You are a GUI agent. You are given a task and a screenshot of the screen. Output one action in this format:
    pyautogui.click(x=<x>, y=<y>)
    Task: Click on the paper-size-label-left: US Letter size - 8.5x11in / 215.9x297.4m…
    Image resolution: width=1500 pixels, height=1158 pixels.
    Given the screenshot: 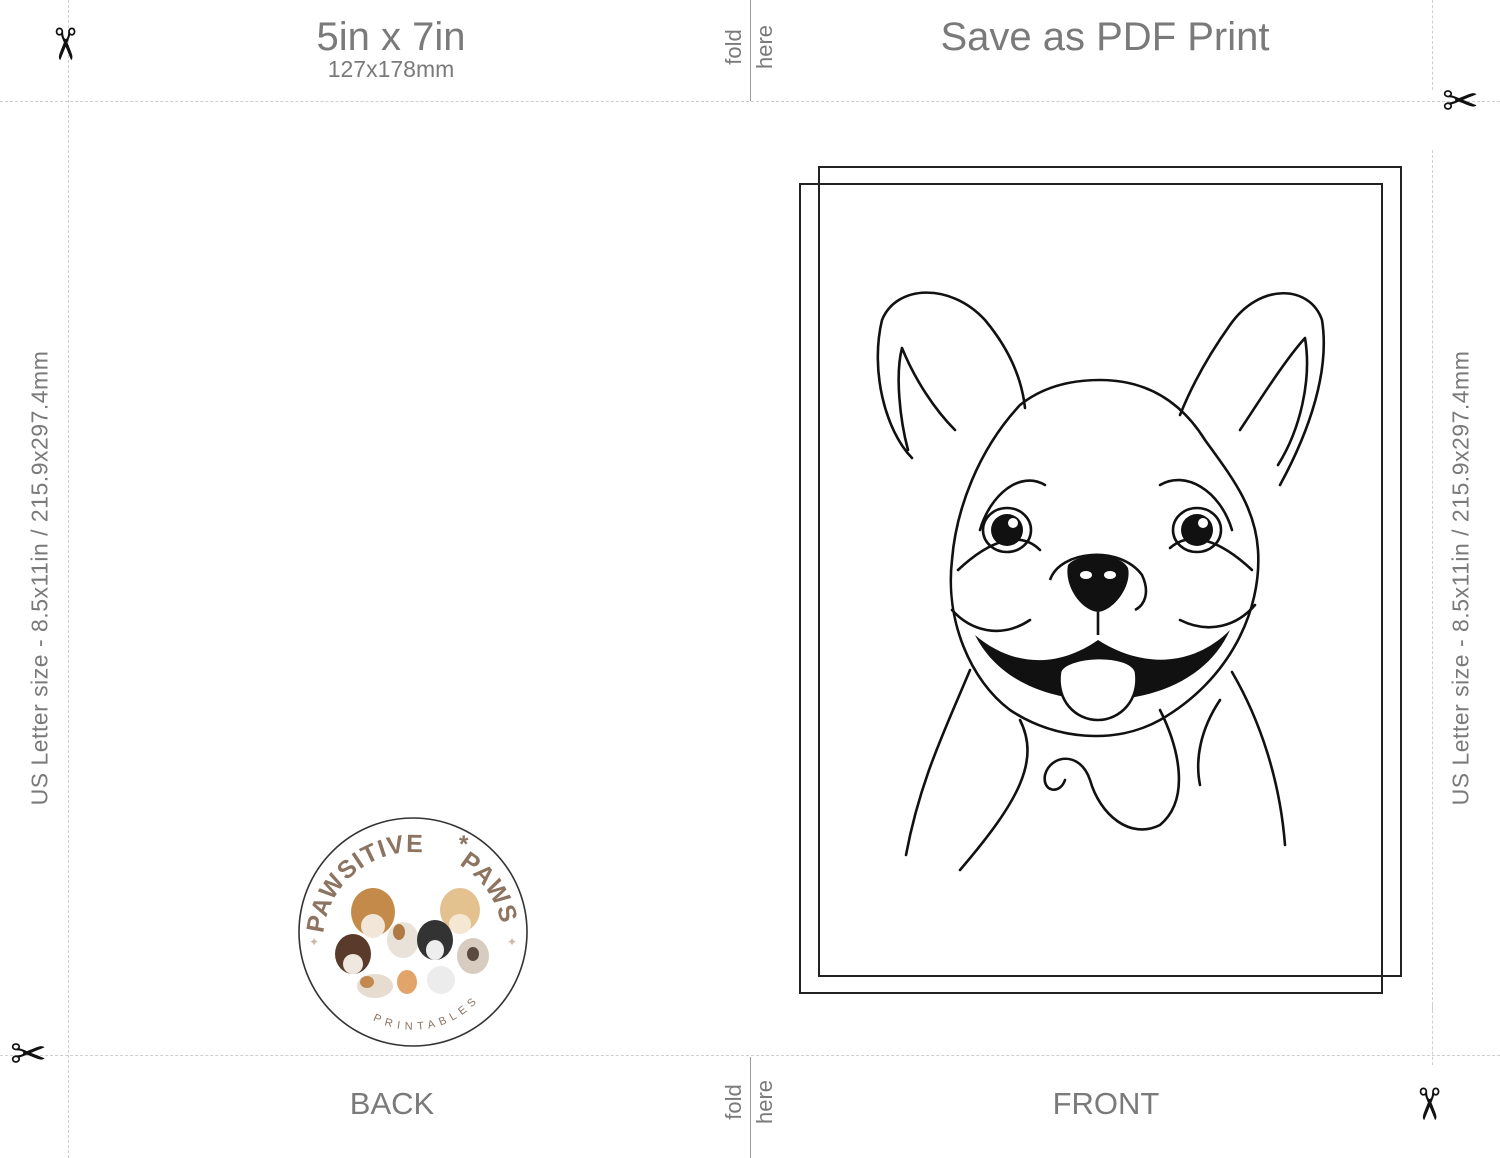 What is the action you would take?
    pyautogui.click(x=39, y=578)
    